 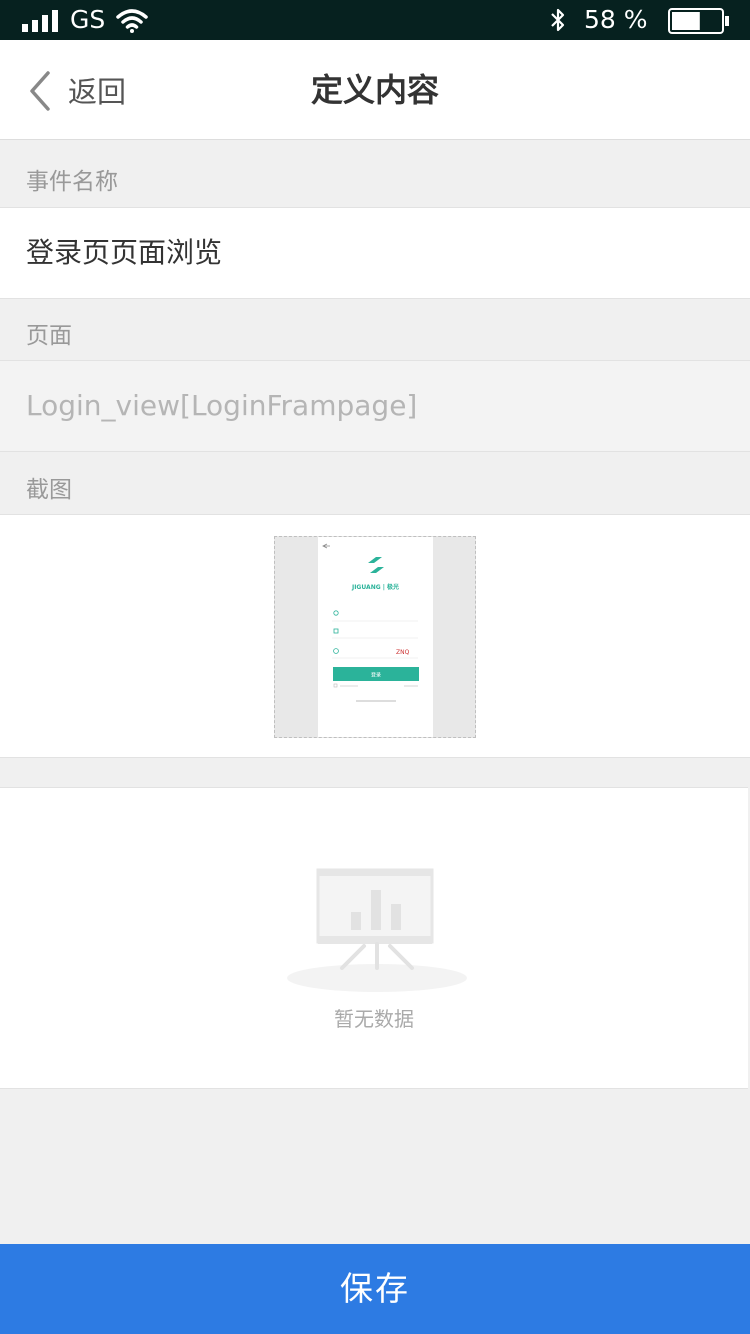 I want to click on page-value: Login_view[LoginFrampage], so click(x=222, y=405).